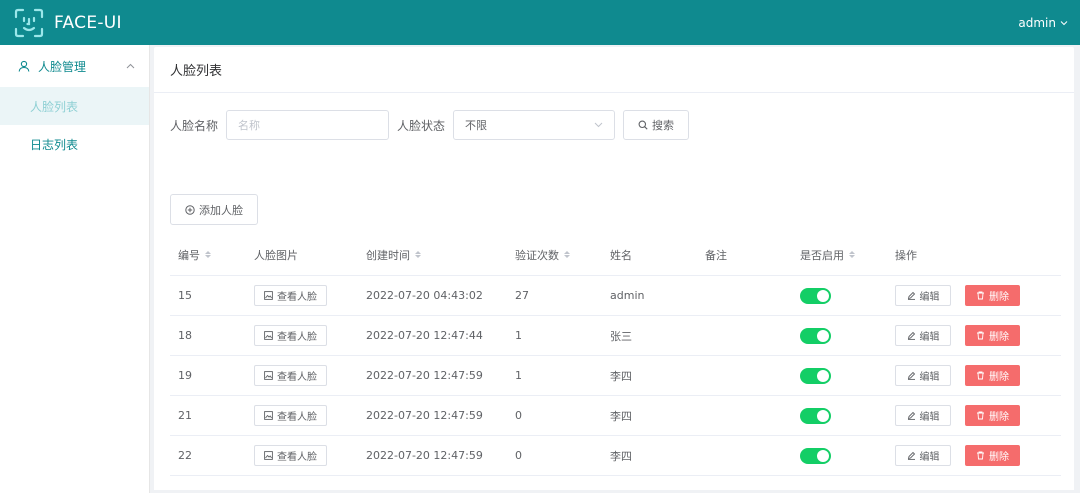 This screenshot has width=1080, height=493. I want to click on edit-label: 编辑, so click(929, 417).